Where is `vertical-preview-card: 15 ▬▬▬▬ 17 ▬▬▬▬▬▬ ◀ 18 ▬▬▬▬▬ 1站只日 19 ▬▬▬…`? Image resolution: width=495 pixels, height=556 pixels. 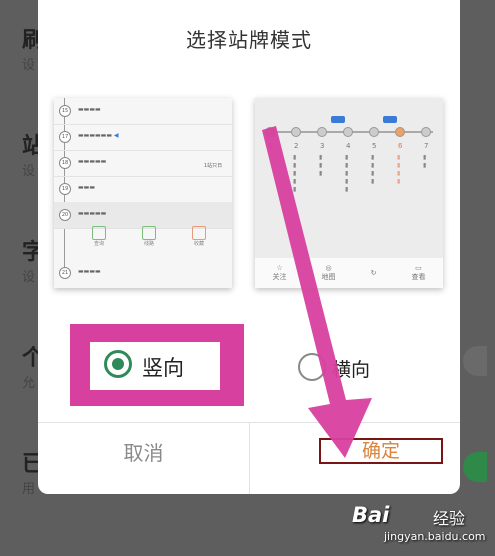 vertical-preview-card: 15 ▬▬▬▬ 17 ▬▬▬▬▬▬ ◀ 18 ▬▬▬▬▬ 1站只日 19 ▬▬▬… is located at coordinates (143, 193).